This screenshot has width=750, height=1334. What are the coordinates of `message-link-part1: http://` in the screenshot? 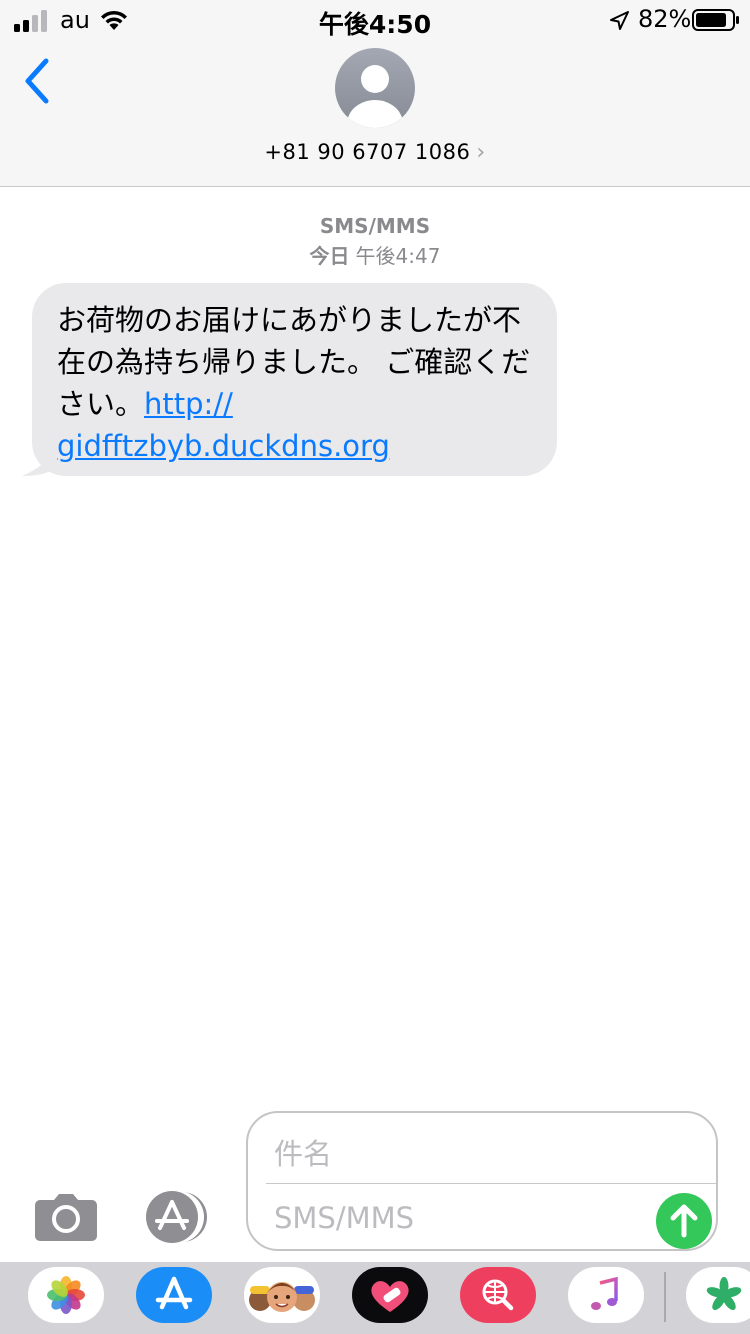 It's located at (188, 404).